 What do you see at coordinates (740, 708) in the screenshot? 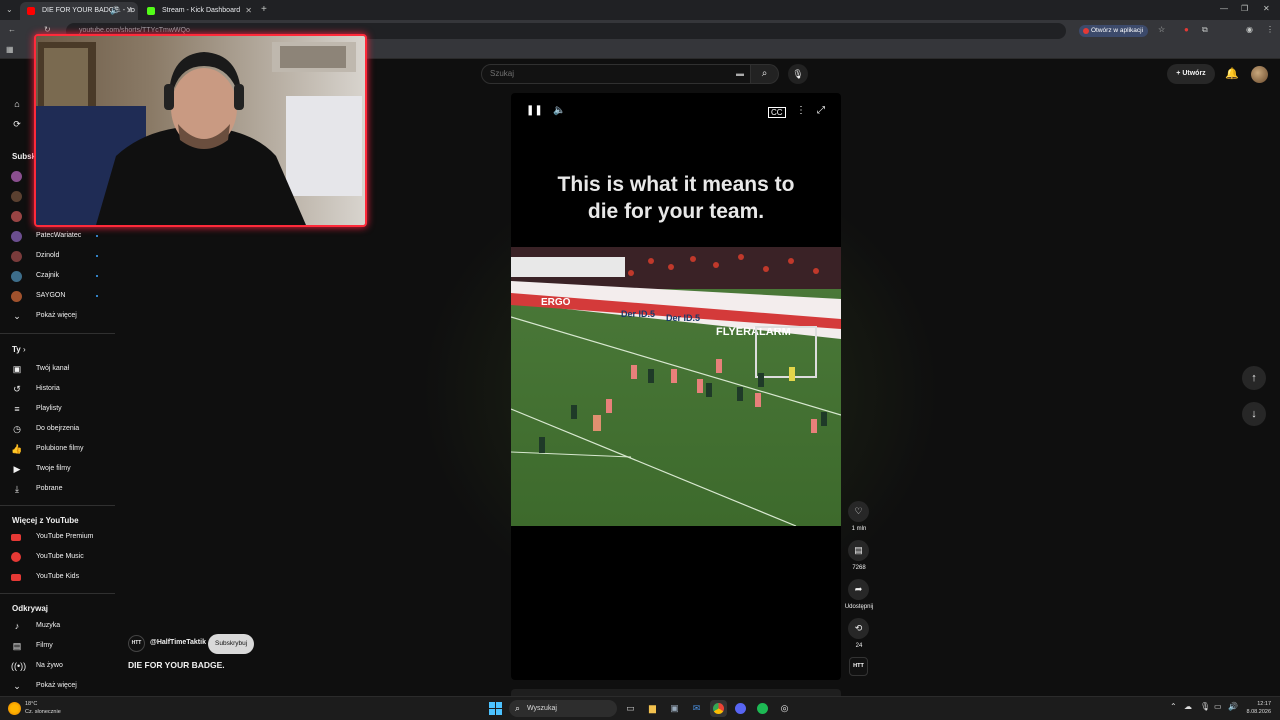
I see `discord-icon` at bounding box center [740, 708].